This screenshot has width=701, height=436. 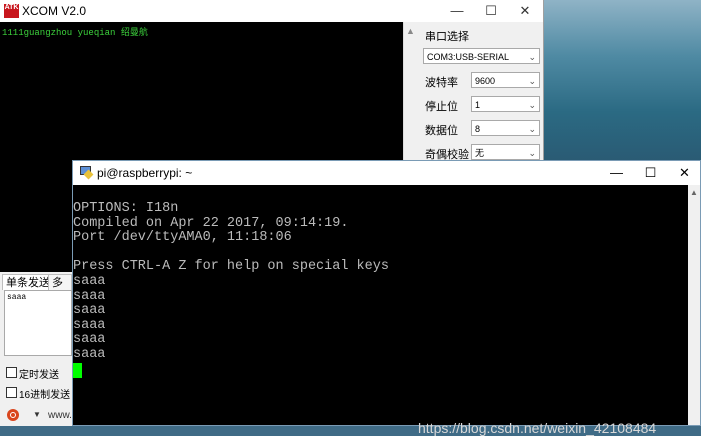 I want to click on parity-select: 无 ⌄, so click(x=505, y=152).